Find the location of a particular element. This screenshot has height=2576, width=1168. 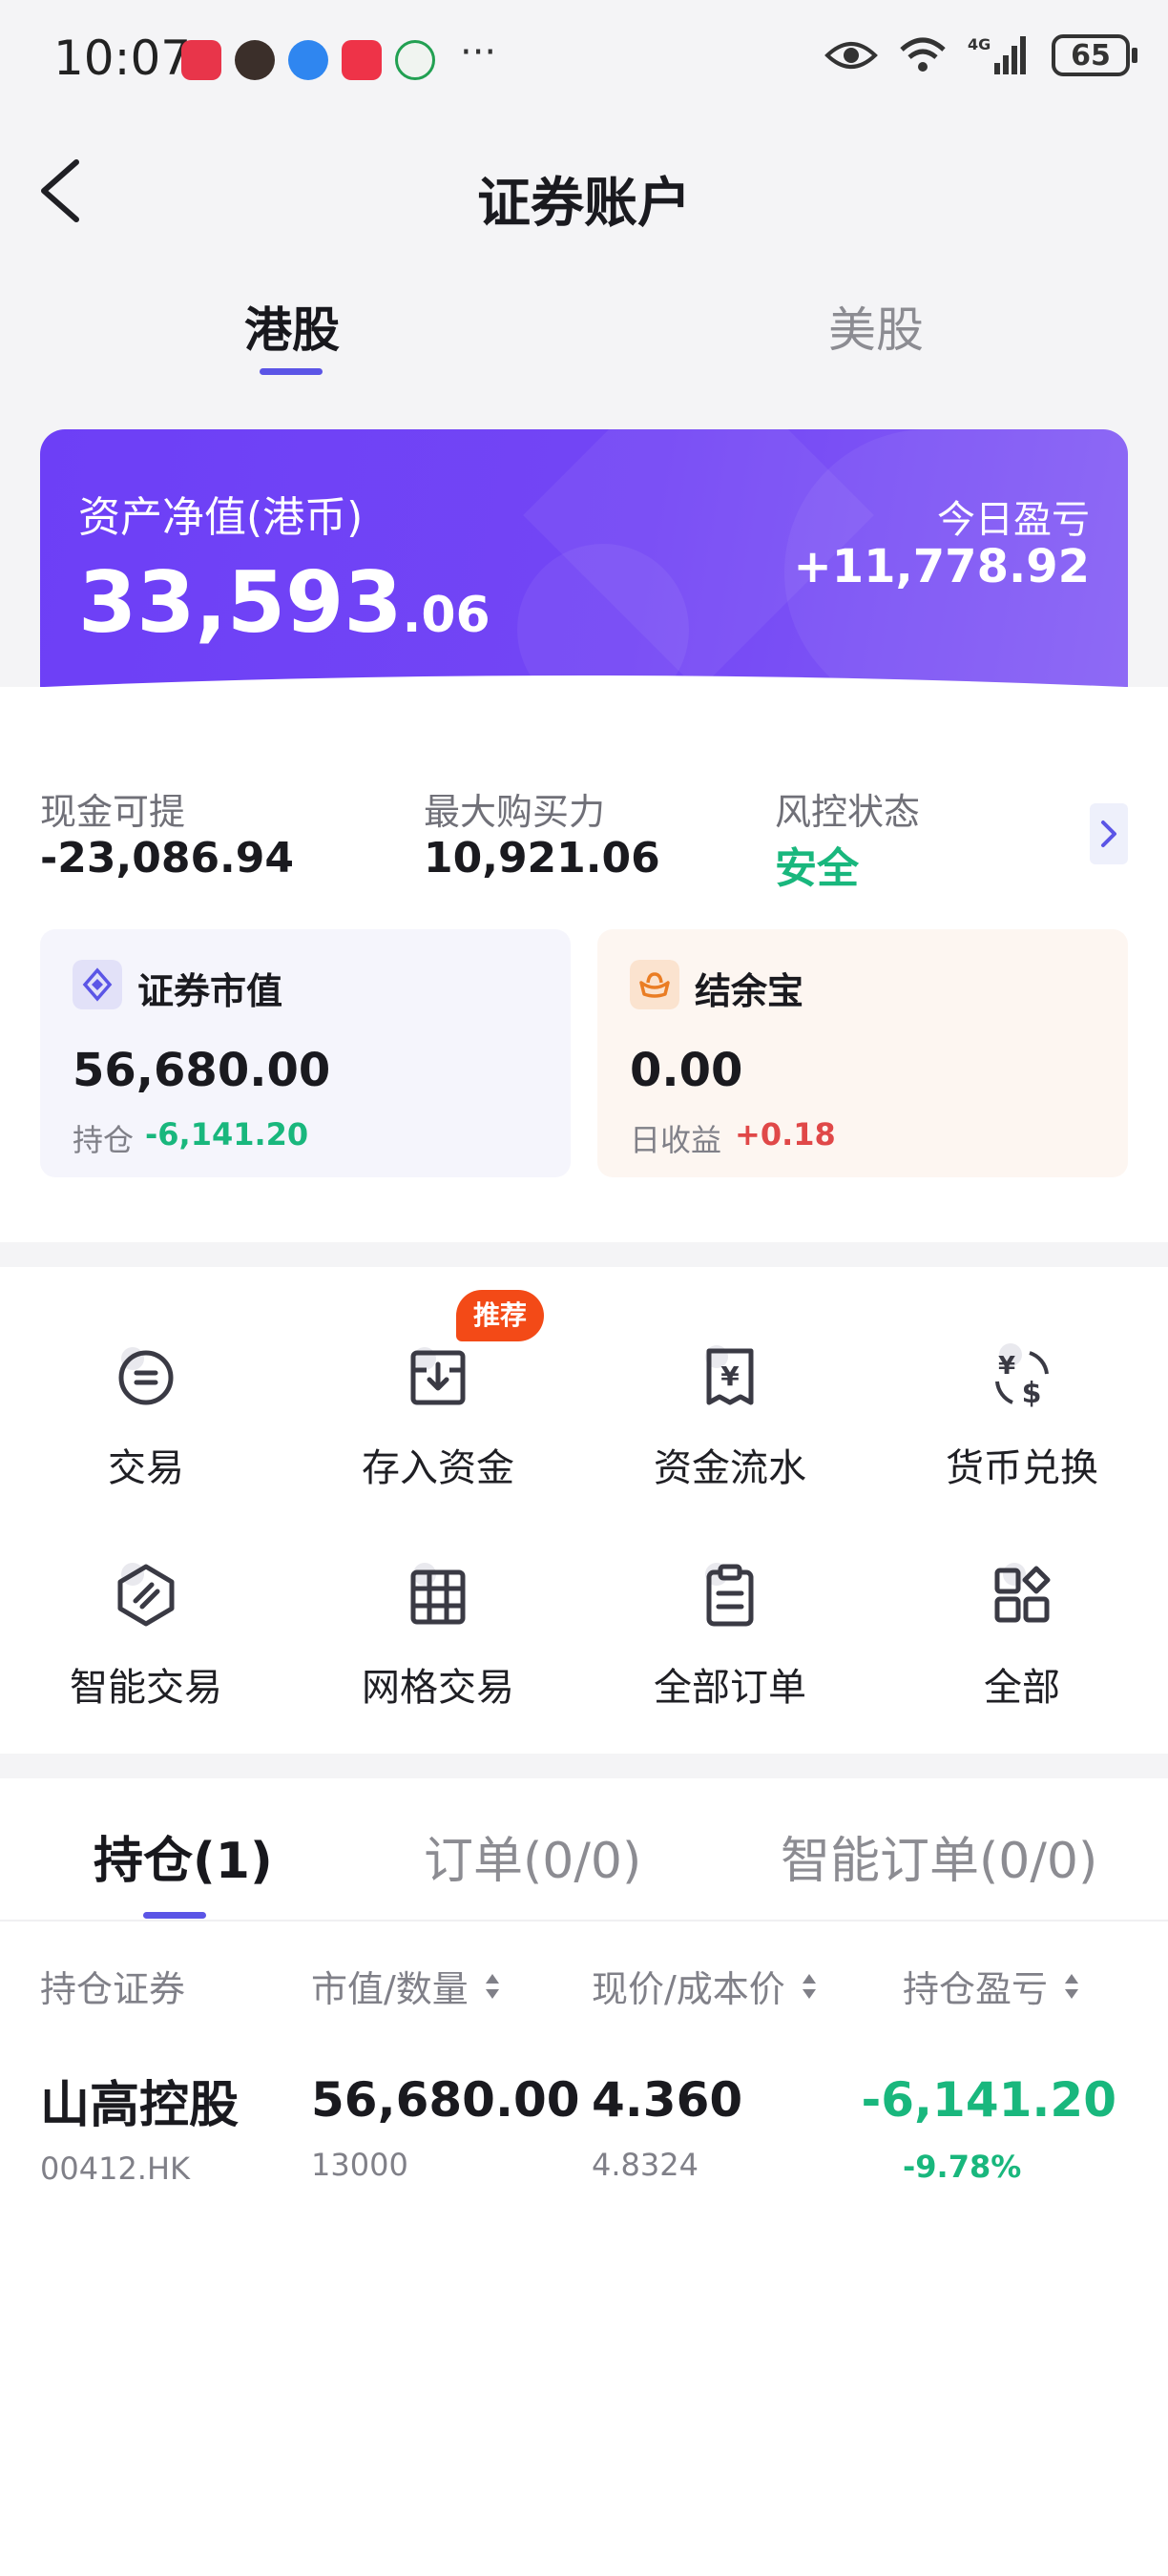

mobile-carrier-icon is located at coordinates (415, 60).